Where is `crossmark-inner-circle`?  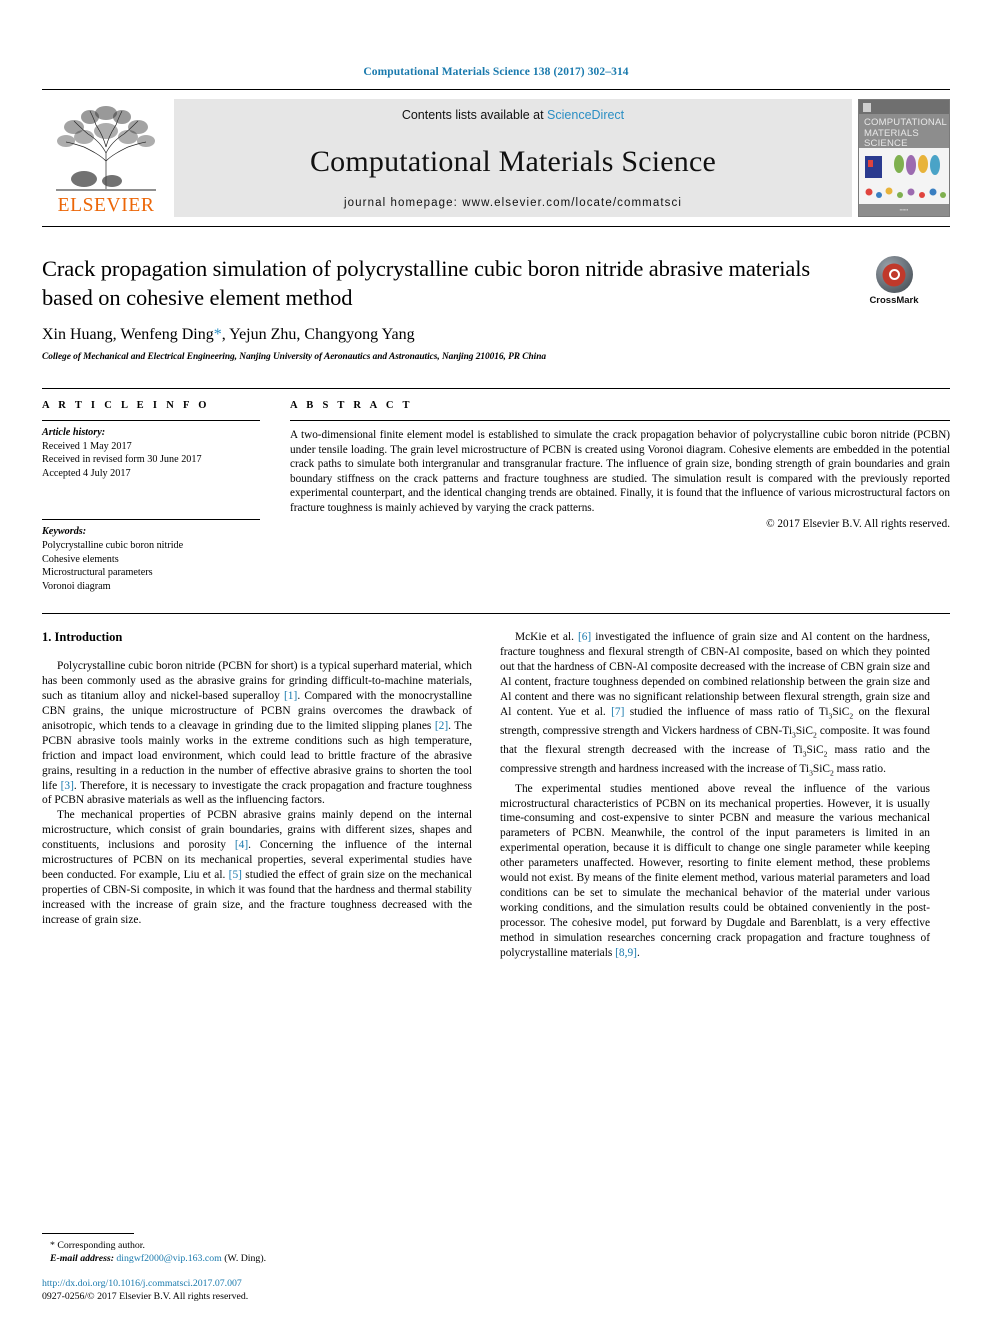
crossmark-inner-circle is located at coordinates (894, 274).